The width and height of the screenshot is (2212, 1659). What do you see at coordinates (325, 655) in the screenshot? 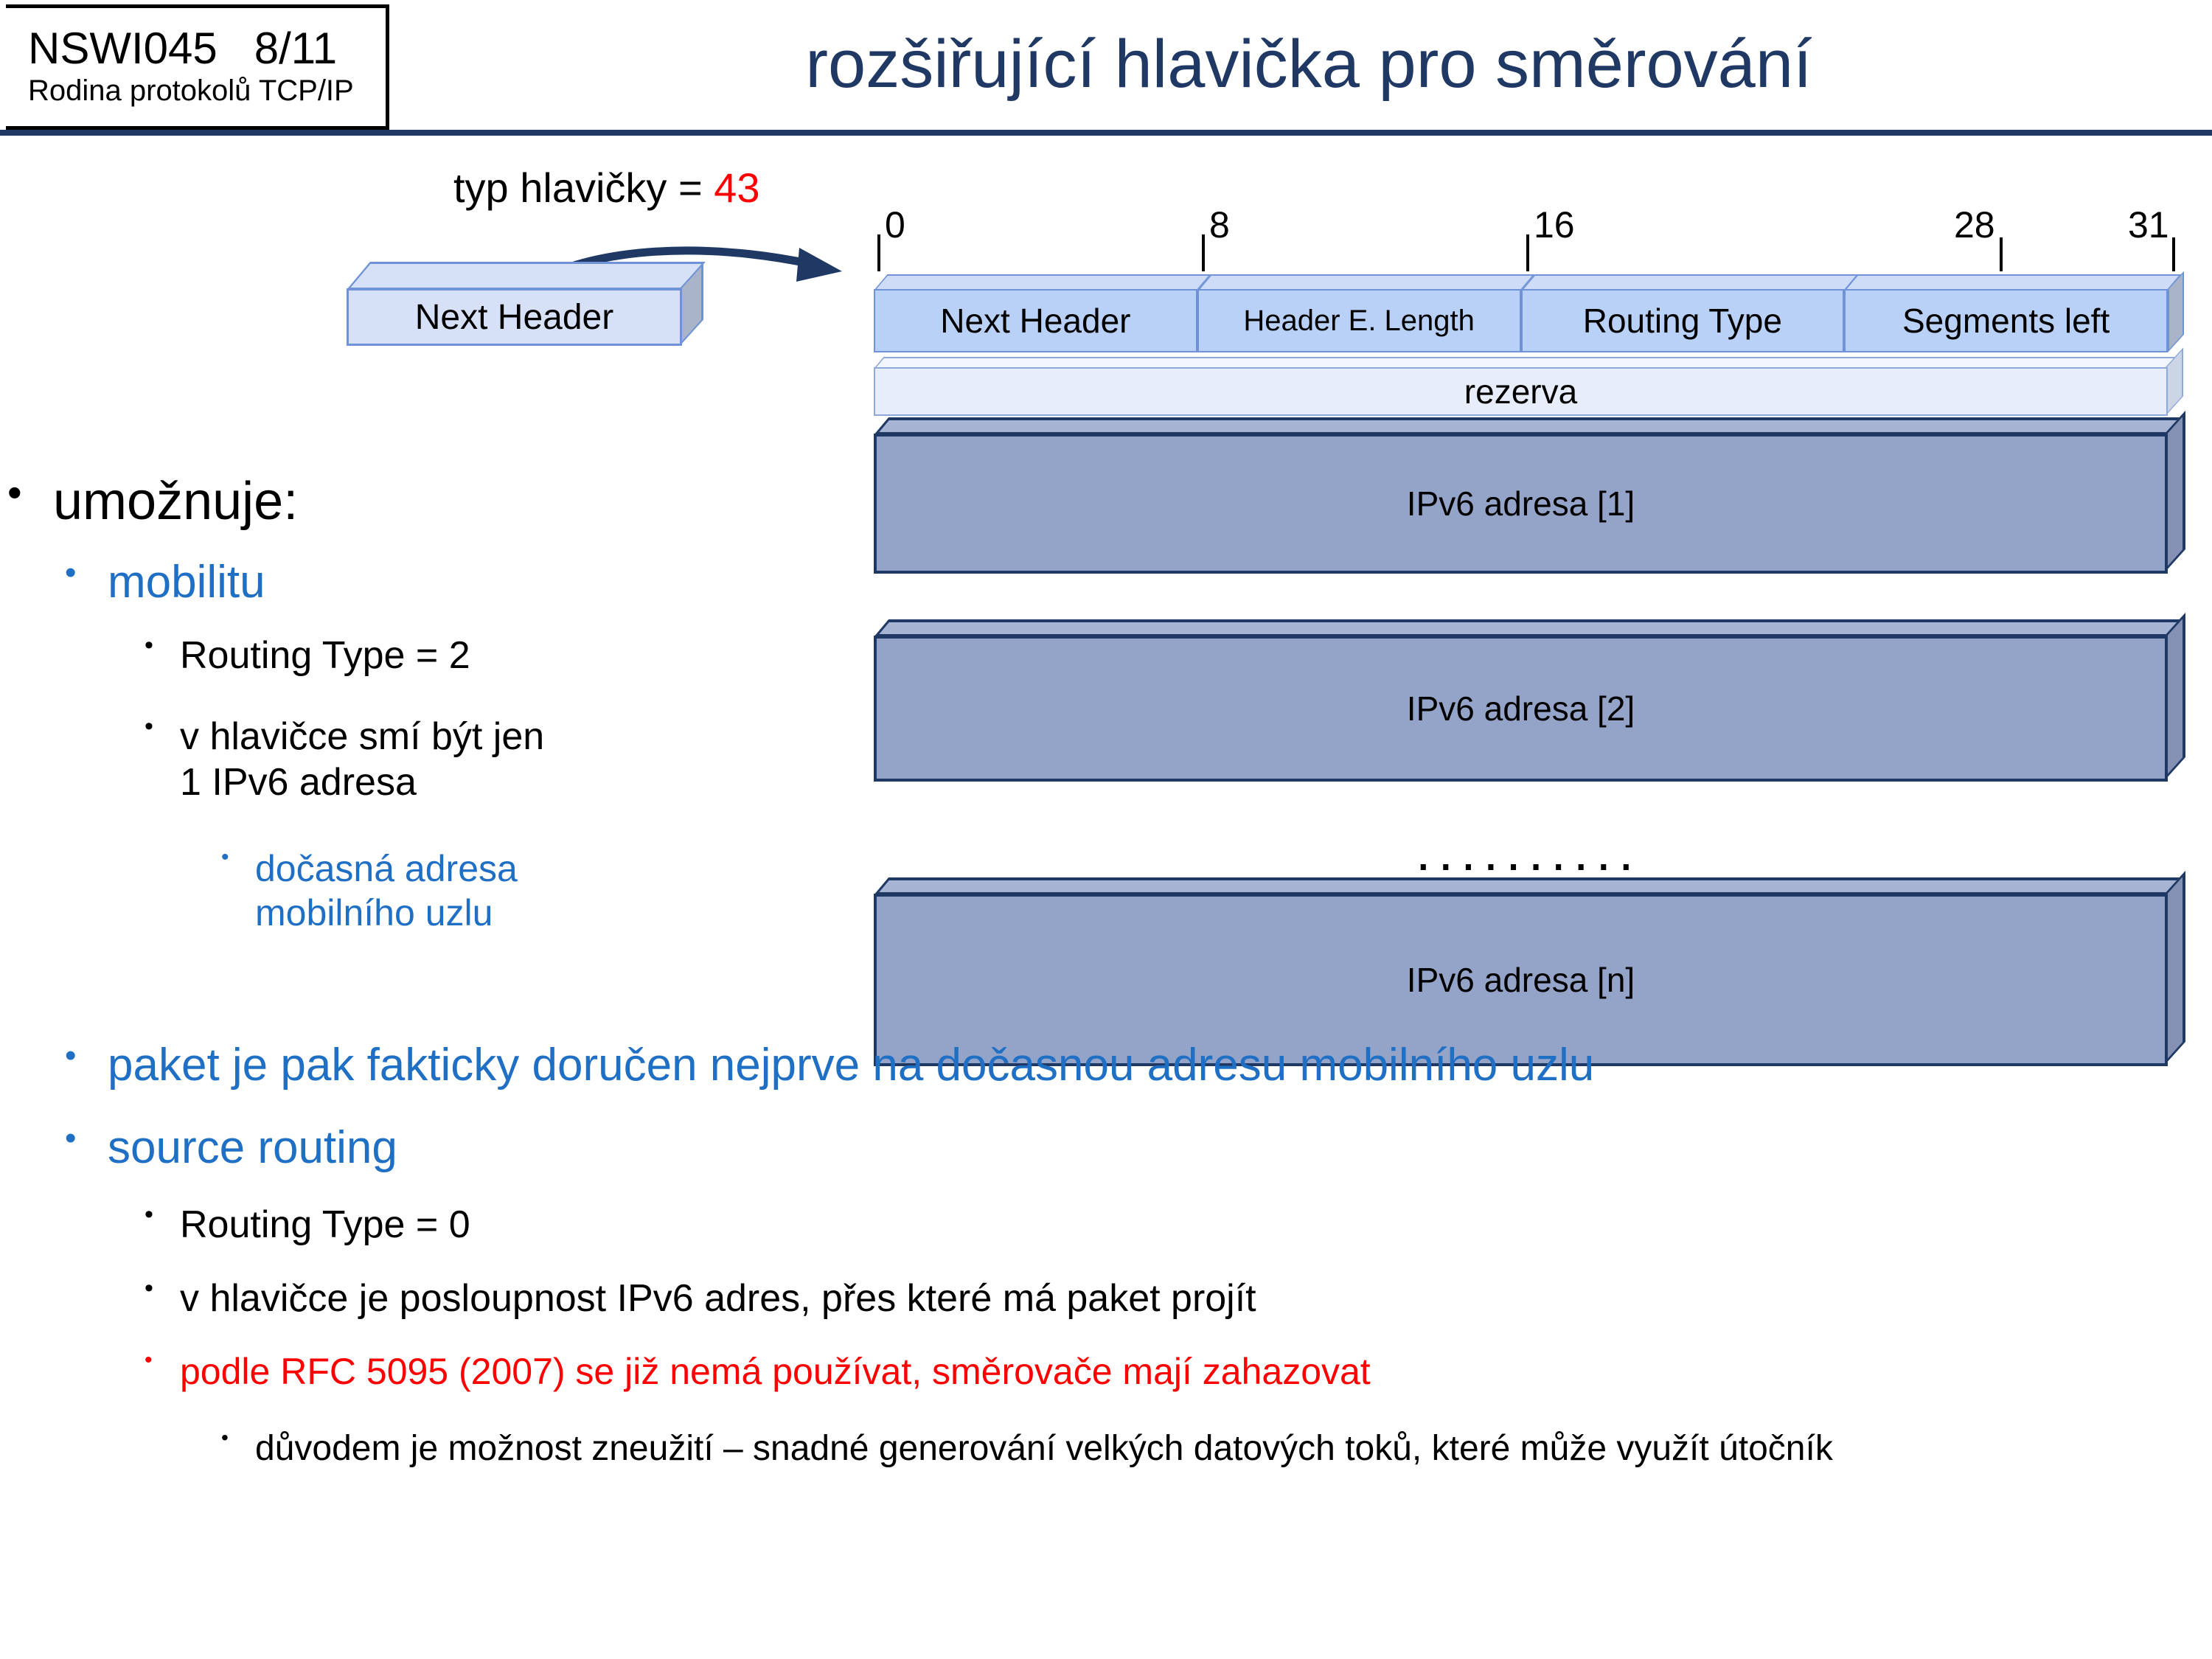
I see `bullet-text: Routing Type = 2` at bounding box center [325, 655].